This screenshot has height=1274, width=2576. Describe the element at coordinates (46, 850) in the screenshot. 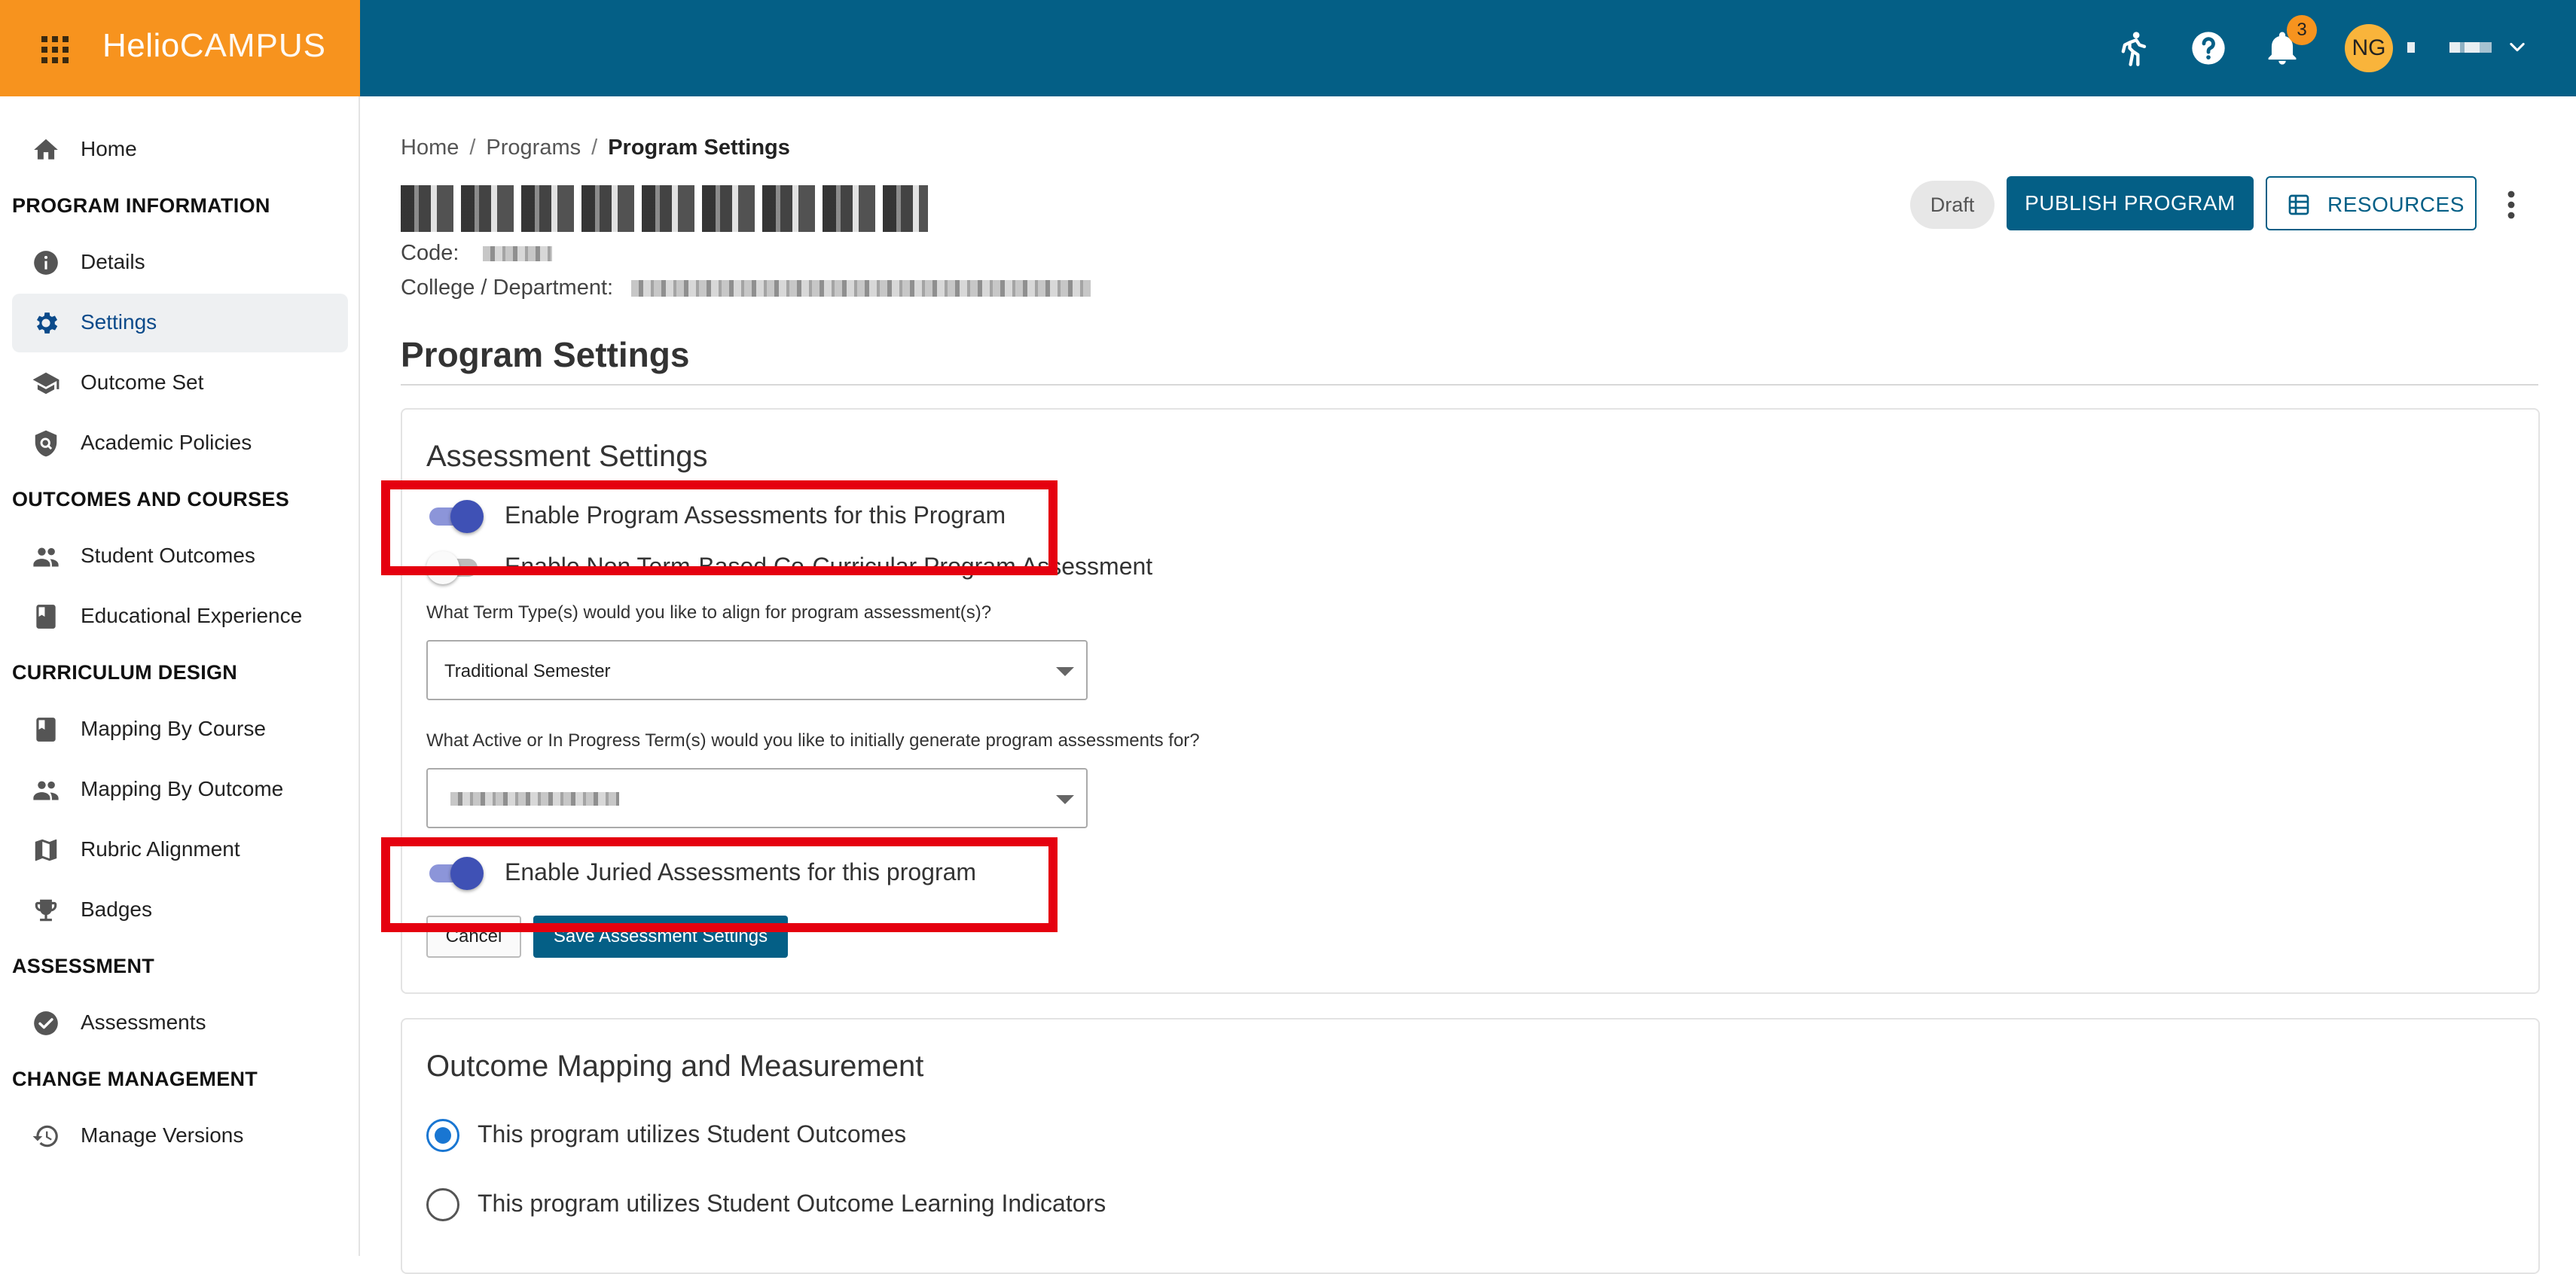

I see `map-icon` at that location.